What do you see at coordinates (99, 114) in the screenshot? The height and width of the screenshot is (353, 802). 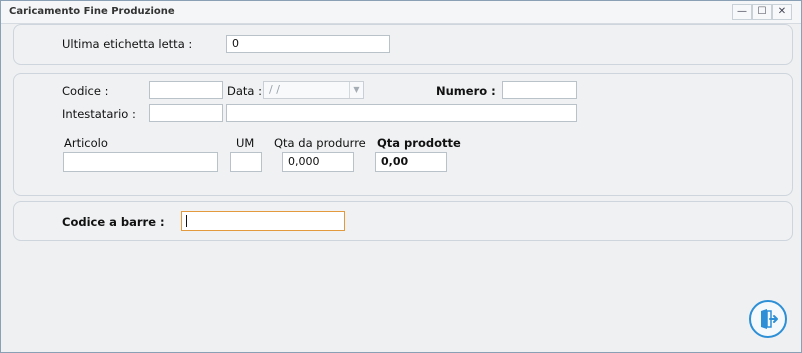 I see `intestatario-label: Intestatario :` at bounding box center [99, 114].